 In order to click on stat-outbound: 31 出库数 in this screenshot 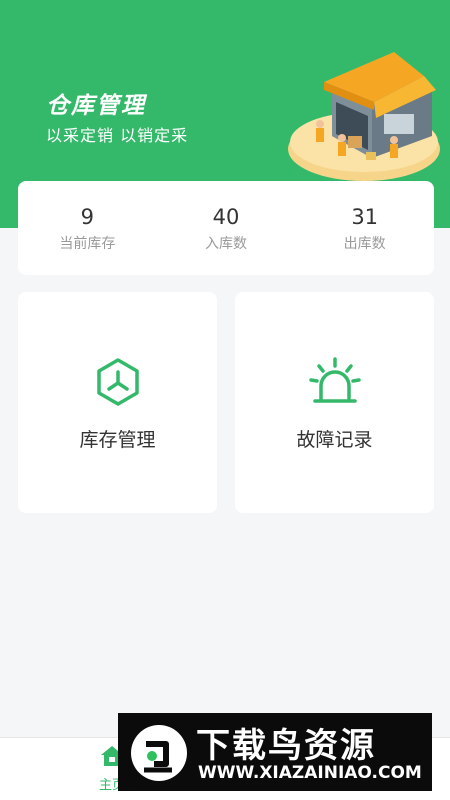, I will do `click(364, 228)`.